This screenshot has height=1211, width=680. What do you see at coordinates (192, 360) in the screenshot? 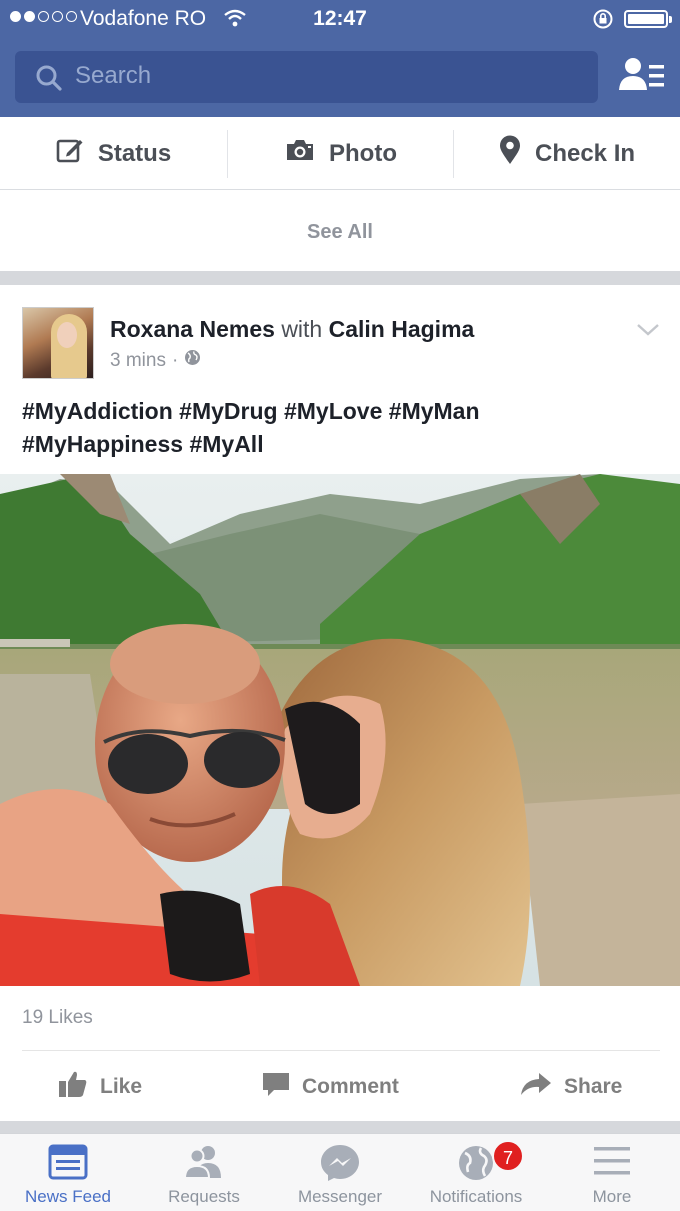
I see `public-globe-icon` at bounding box center [192, 360].